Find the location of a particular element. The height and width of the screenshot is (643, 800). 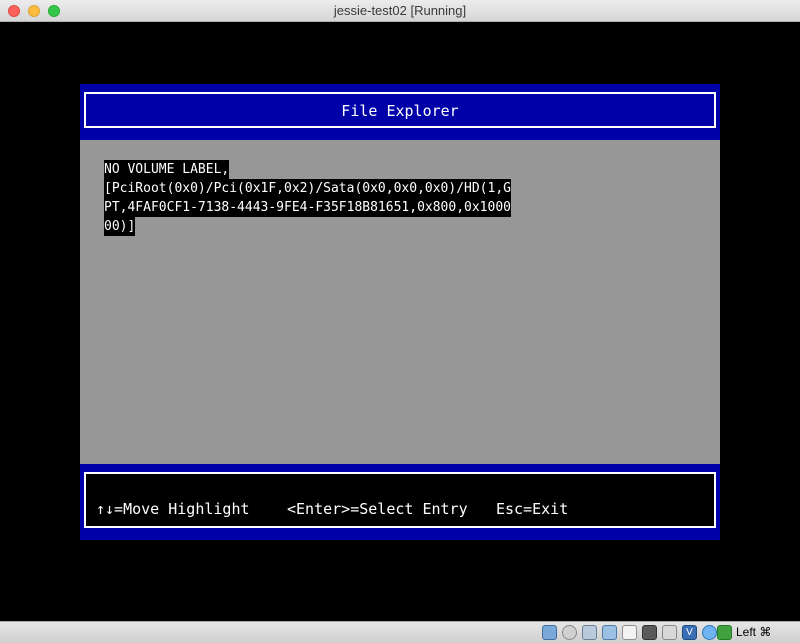

video-capture-icon is located at coordinates (649, 632).